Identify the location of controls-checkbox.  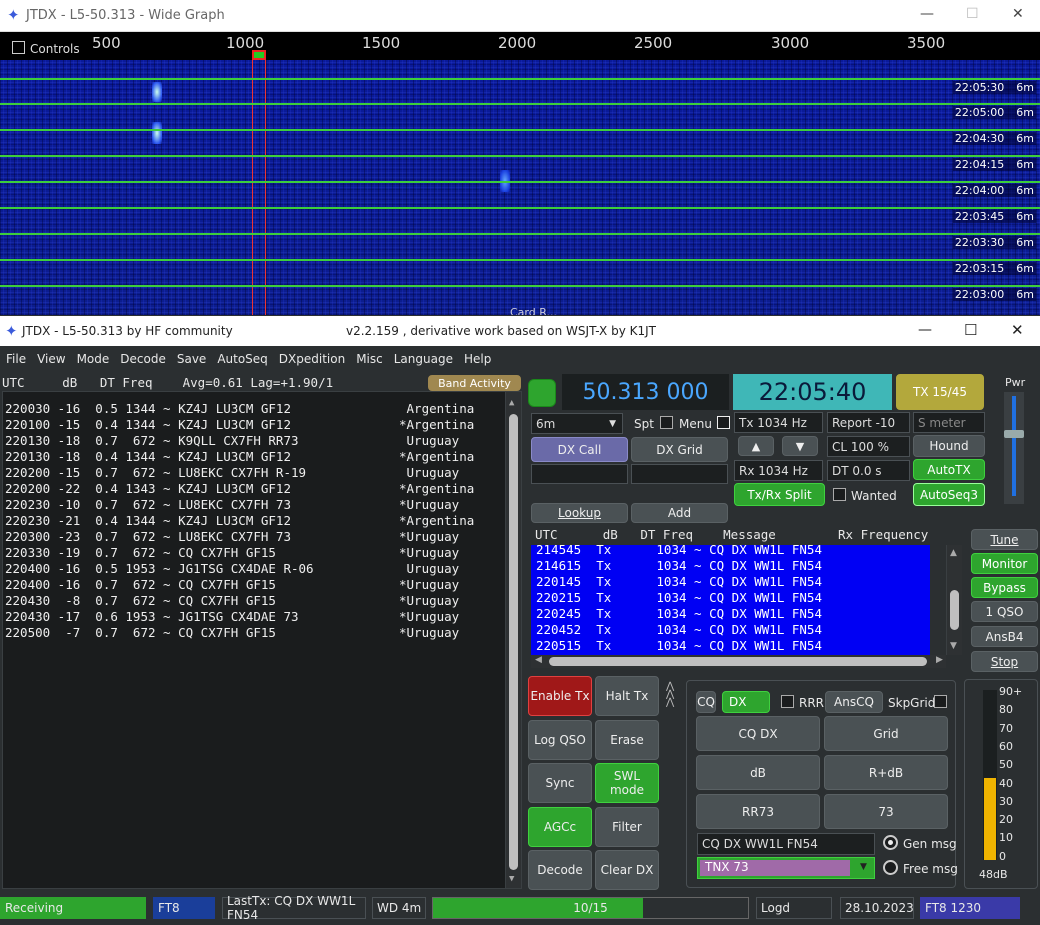
(18, 47).